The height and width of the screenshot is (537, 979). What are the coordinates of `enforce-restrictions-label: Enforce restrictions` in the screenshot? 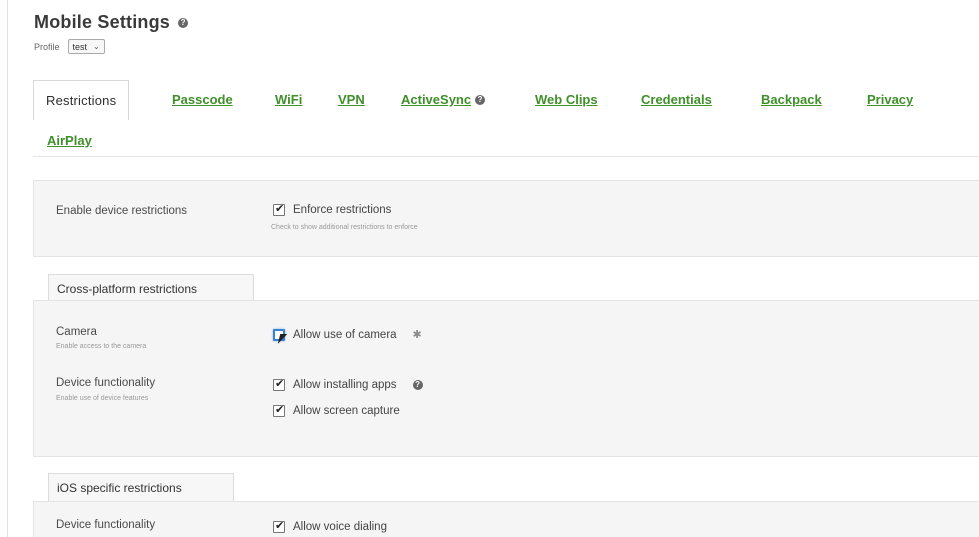 It's located at (342, 210).